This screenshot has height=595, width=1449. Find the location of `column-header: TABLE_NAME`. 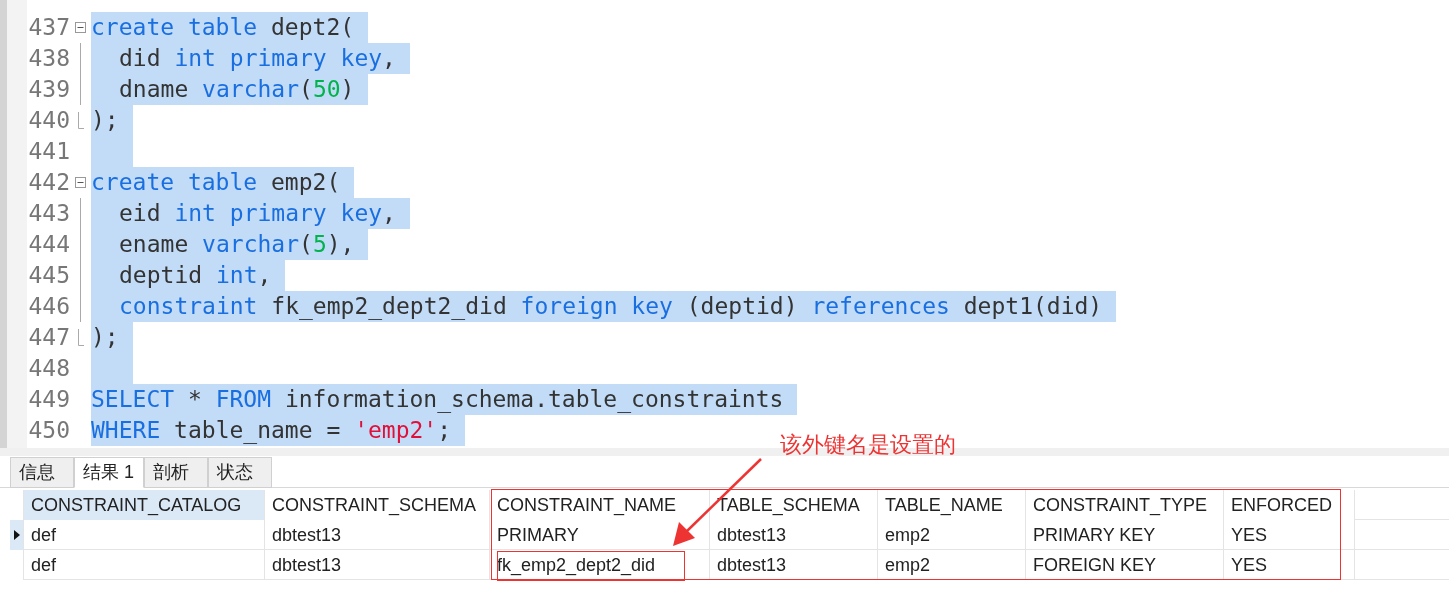

column-header: TABLE_NAME is located at coordinates (952, 505).